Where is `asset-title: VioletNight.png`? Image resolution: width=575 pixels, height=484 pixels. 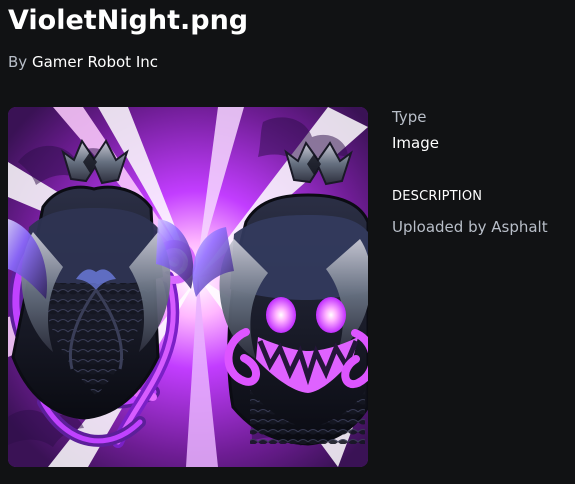 asset-title: VioletNight.png is located at coordinates (128, 20).